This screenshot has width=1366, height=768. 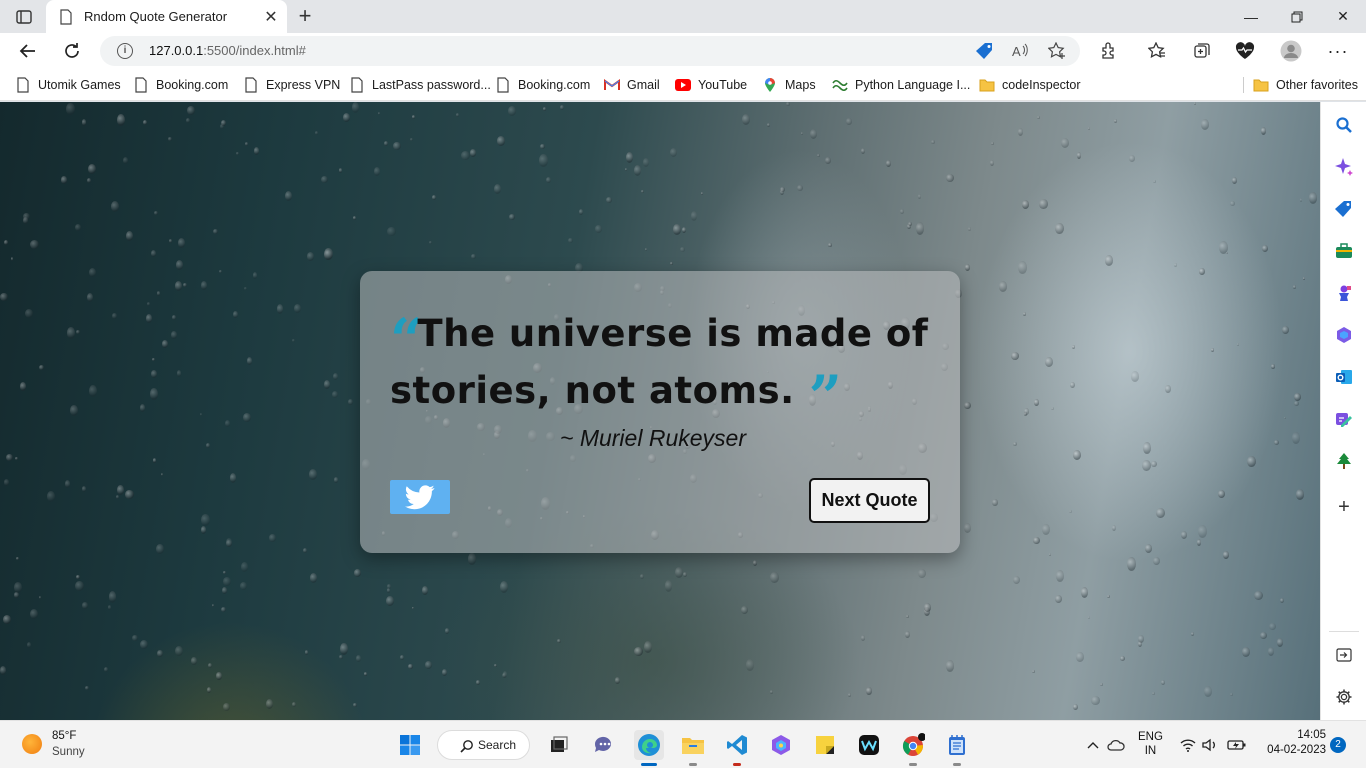 What do you see at coordinates (1344, 125) in the screenshot?
I see `search-icon` at bounding box center [1344, 125].